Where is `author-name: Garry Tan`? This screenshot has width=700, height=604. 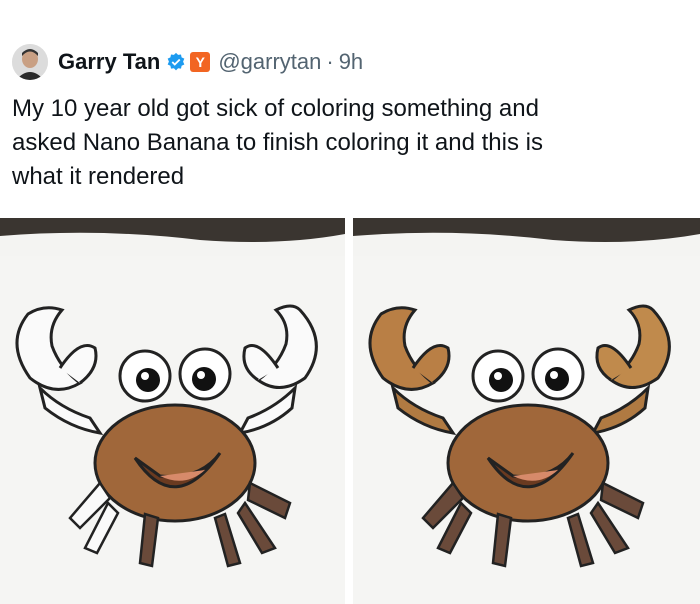 author-name: Garry Tan is located at coordinates (109, 62).